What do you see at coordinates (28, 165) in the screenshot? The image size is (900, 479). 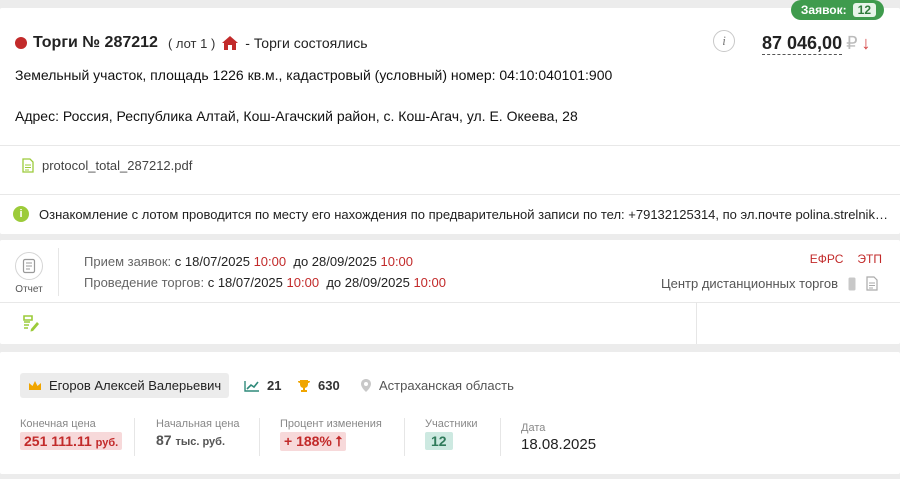 I see `pdf-file-icon` at bounding box center [28, 165].